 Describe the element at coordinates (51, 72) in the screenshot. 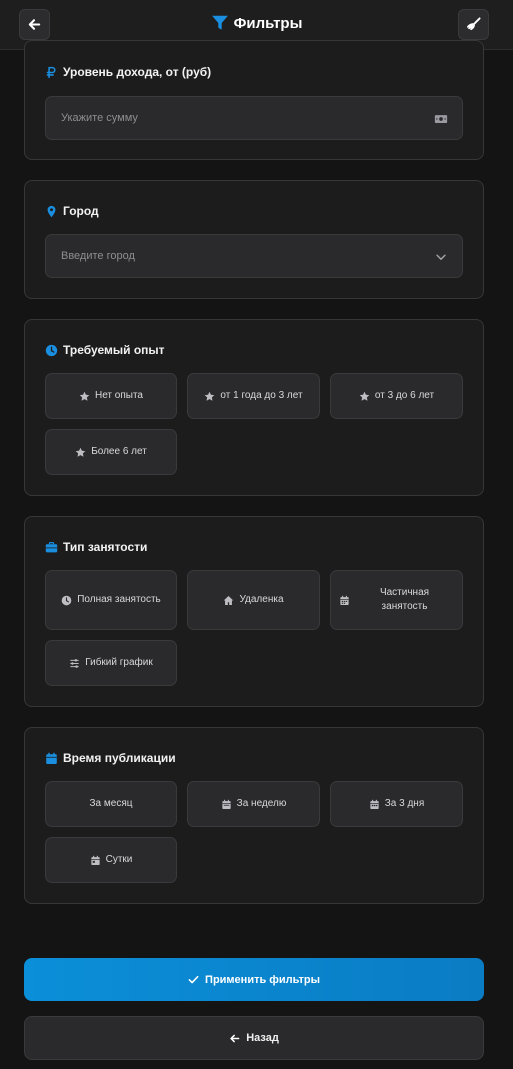

I see `ruble-icon` at that location.